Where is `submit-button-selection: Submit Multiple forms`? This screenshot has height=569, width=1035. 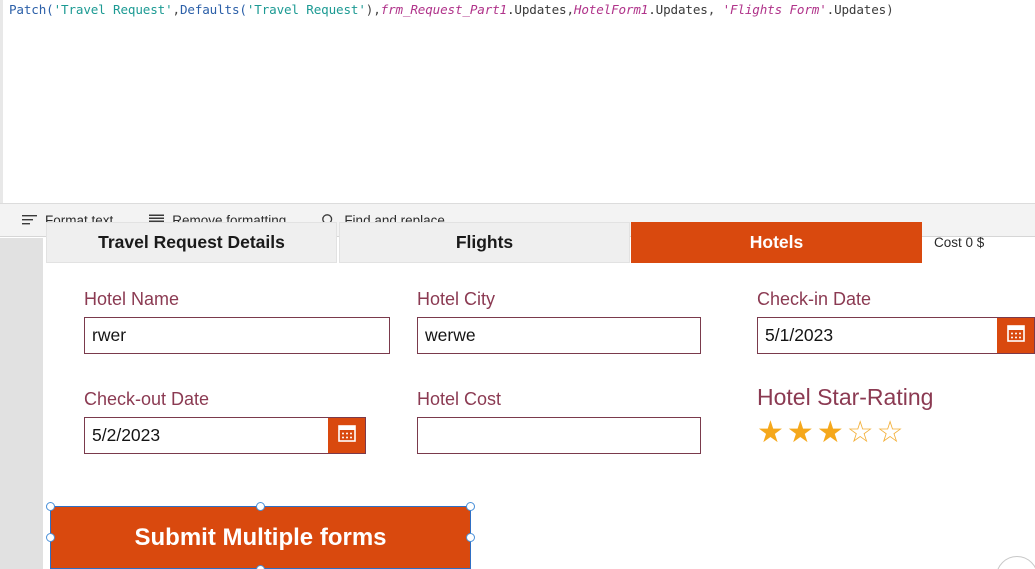
submit-button-selection: Submit Multiple forms is located at coordinates (260, 535).